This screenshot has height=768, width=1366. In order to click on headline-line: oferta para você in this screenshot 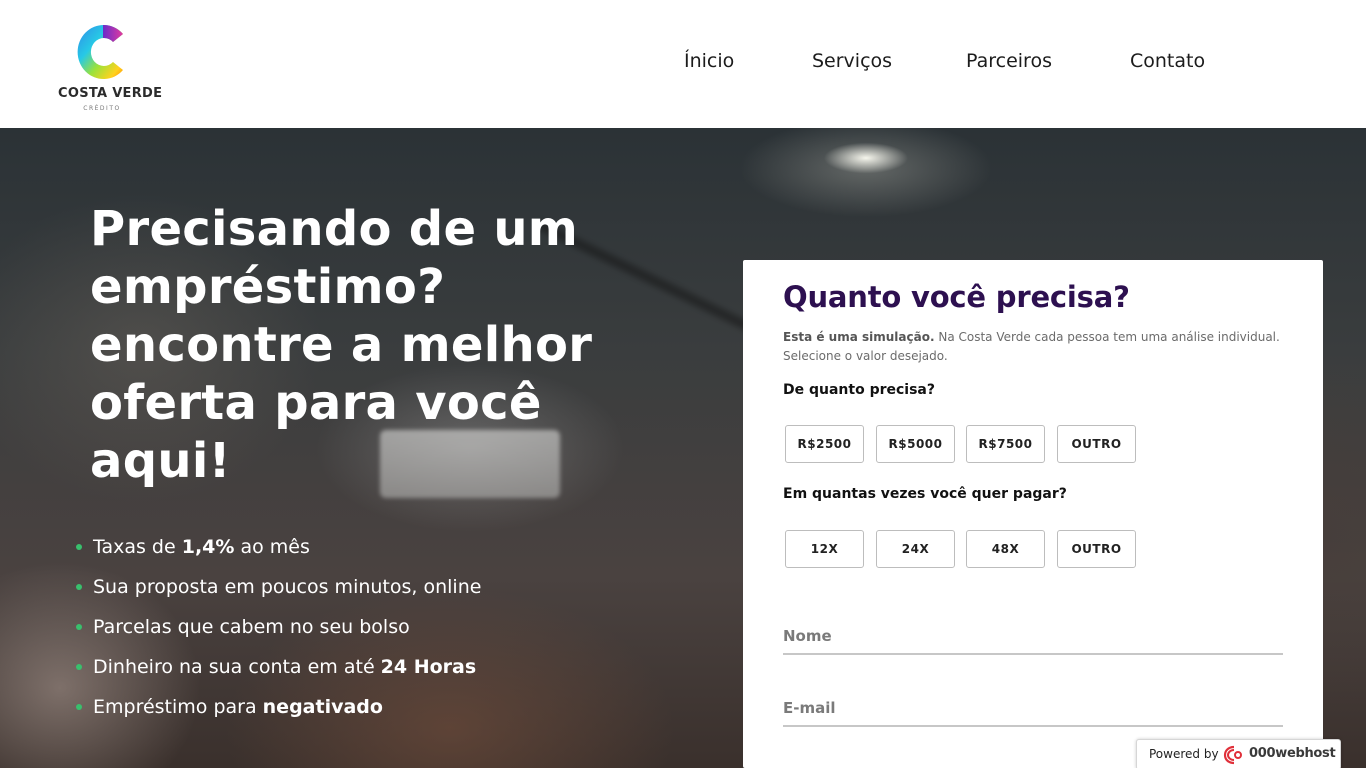, I will do `click(316, 403)`.